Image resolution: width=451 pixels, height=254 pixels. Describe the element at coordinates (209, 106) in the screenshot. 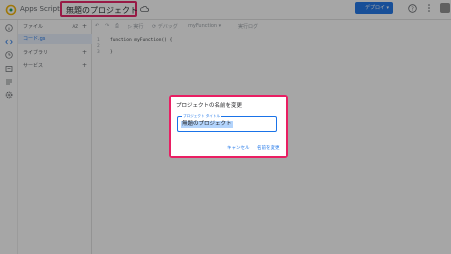

I see `dialog-title: プロジェクトの名前を変更` at that location.